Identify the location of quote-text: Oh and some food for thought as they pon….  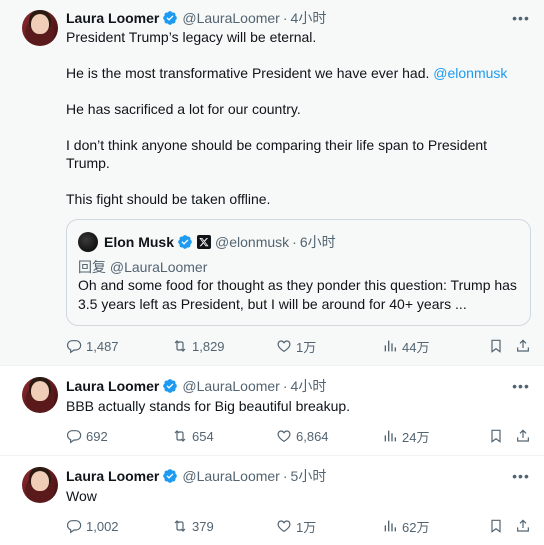
(297, 294).